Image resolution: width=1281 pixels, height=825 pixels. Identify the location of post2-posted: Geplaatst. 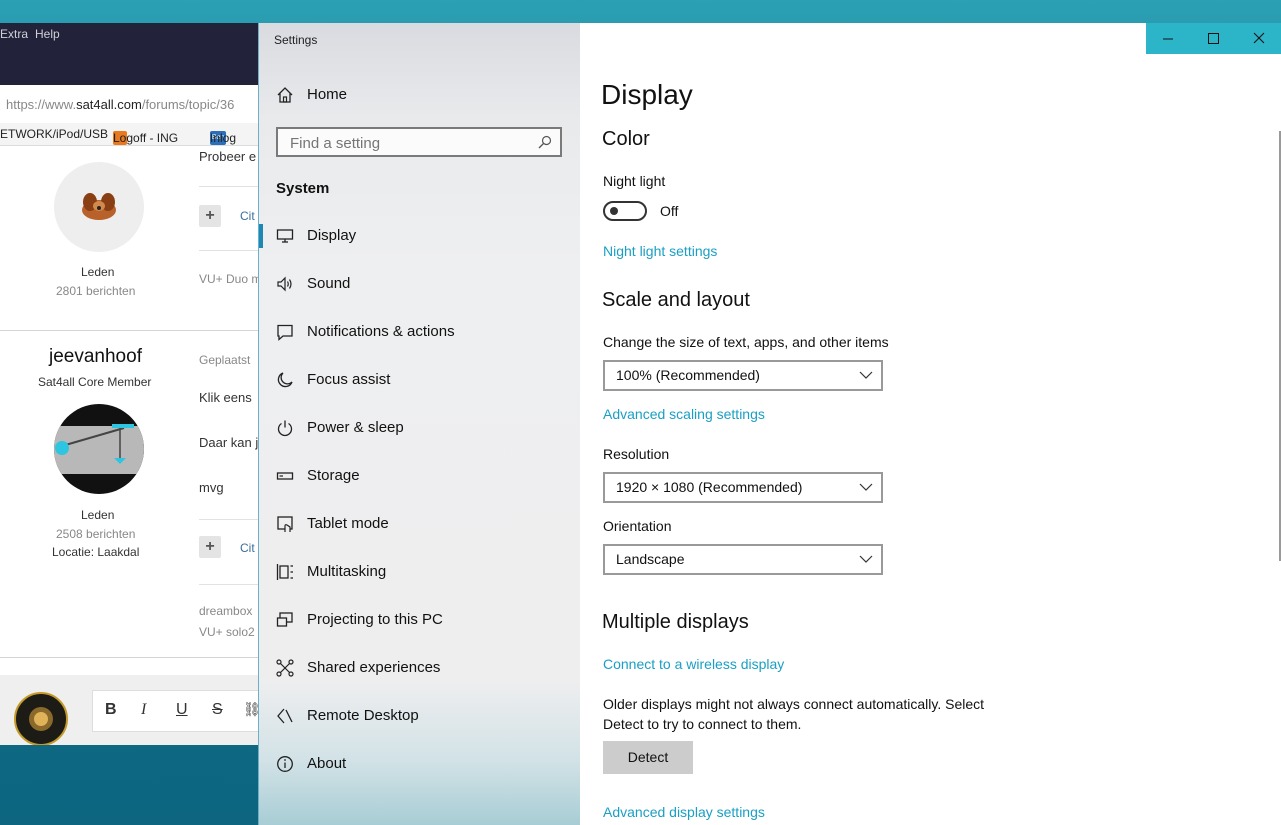
(225, 360).